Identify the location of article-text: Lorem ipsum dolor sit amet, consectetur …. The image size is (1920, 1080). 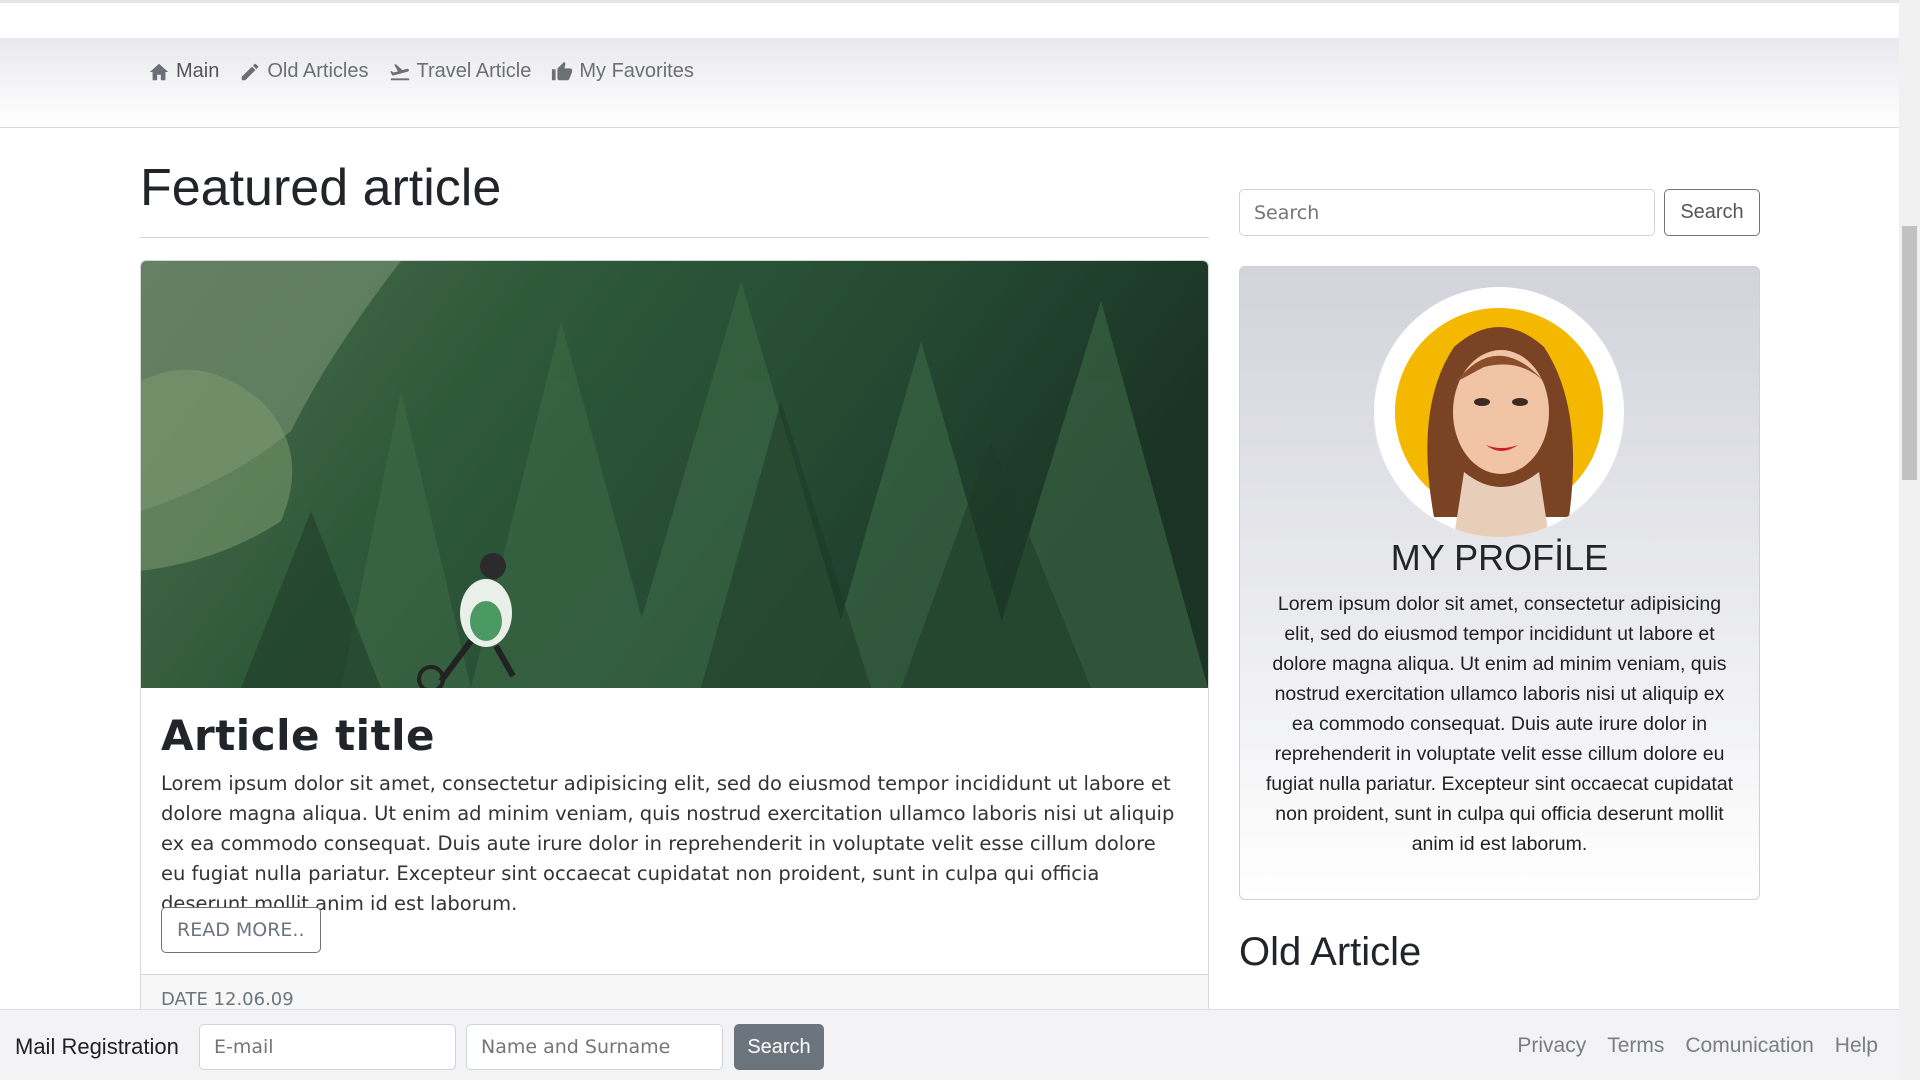
(668, 843).